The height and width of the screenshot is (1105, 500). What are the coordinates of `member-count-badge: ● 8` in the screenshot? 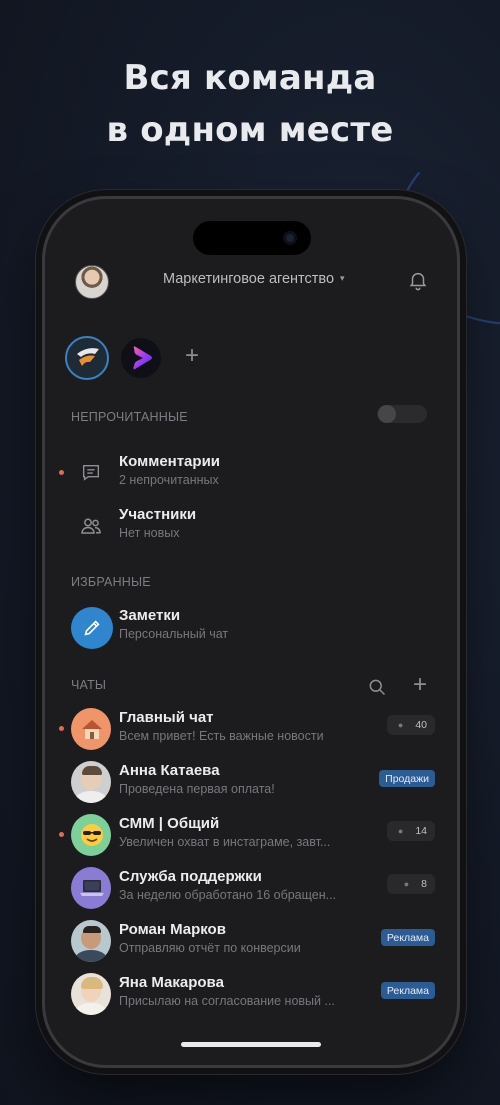 It's located at (411, 884).